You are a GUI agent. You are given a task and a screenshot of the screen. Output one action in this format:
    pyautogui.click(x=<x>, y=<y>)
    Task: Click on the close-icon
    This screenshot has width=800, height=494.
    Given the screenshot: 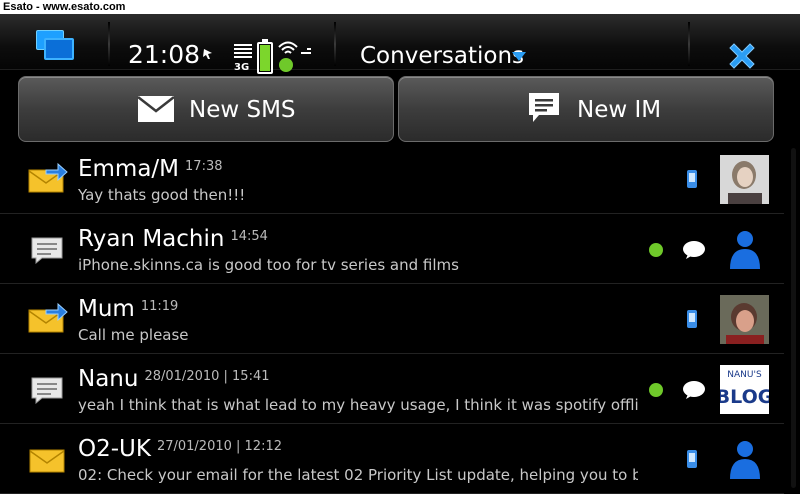 What is the action you would take?
    pyautogui.click(x=742, y=56)
    